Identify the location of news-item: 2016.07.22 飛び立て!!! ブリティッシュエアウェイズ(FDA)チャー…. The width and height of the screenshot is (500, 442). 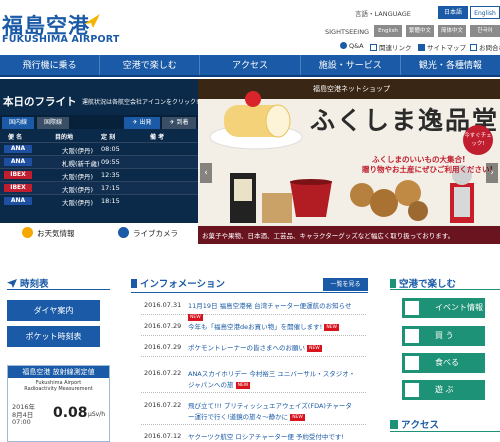
(253, 412).